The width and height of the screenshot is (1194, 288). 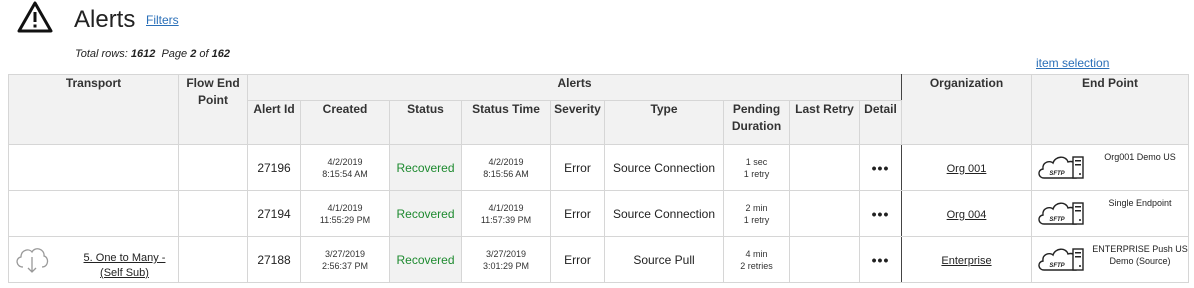 I want to click on page-label: Page, so click(x=174, y=54).